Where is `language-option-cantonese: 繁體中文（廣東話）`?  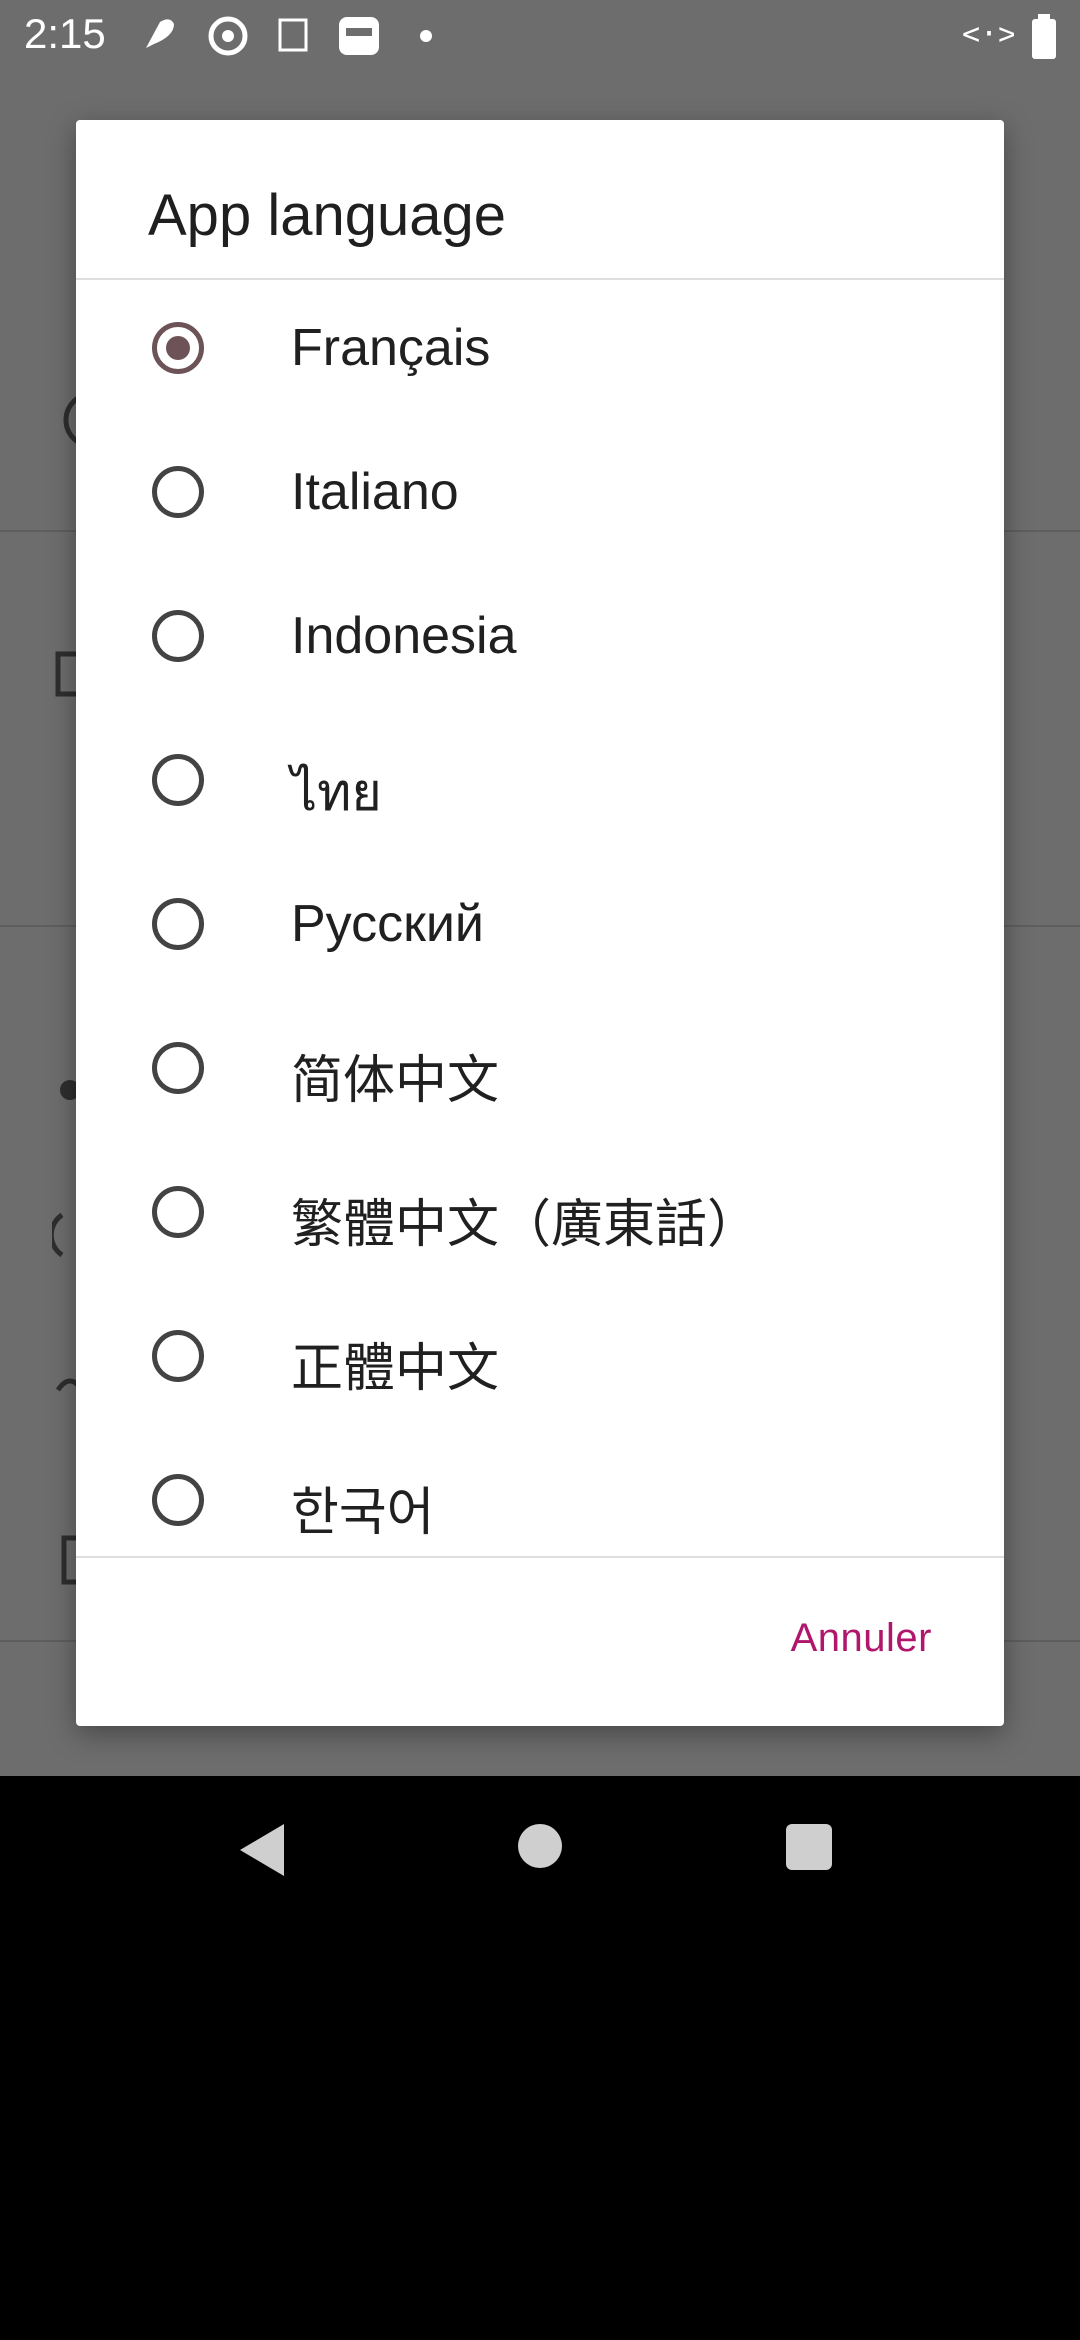 language-option-cantonese: 繁體中文（廣東話） is located at coordinates (540, 1216).